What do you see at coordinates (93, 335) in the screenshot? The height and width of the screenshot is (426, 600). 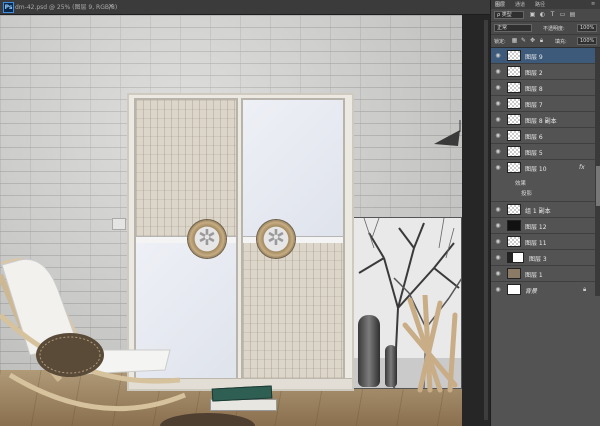 I see `rocking-chair` at bounding box center [93, 335].